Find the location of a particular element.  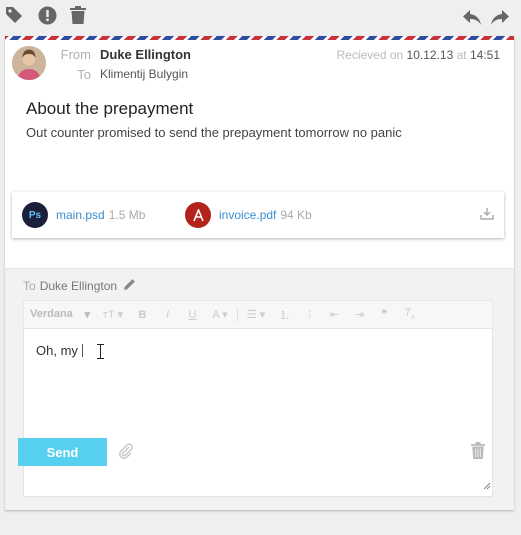

received-prefix: Recieved on is located at coordinates (370, 55).